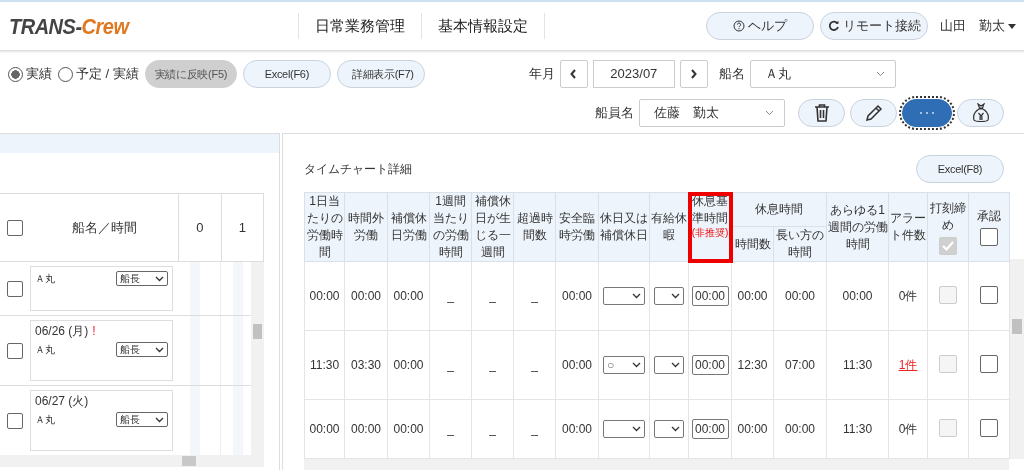  What do you see at coordinates (633, 74) in the screenshot?
I see `month-field: 2023/07` at bounding box center [633, 74].